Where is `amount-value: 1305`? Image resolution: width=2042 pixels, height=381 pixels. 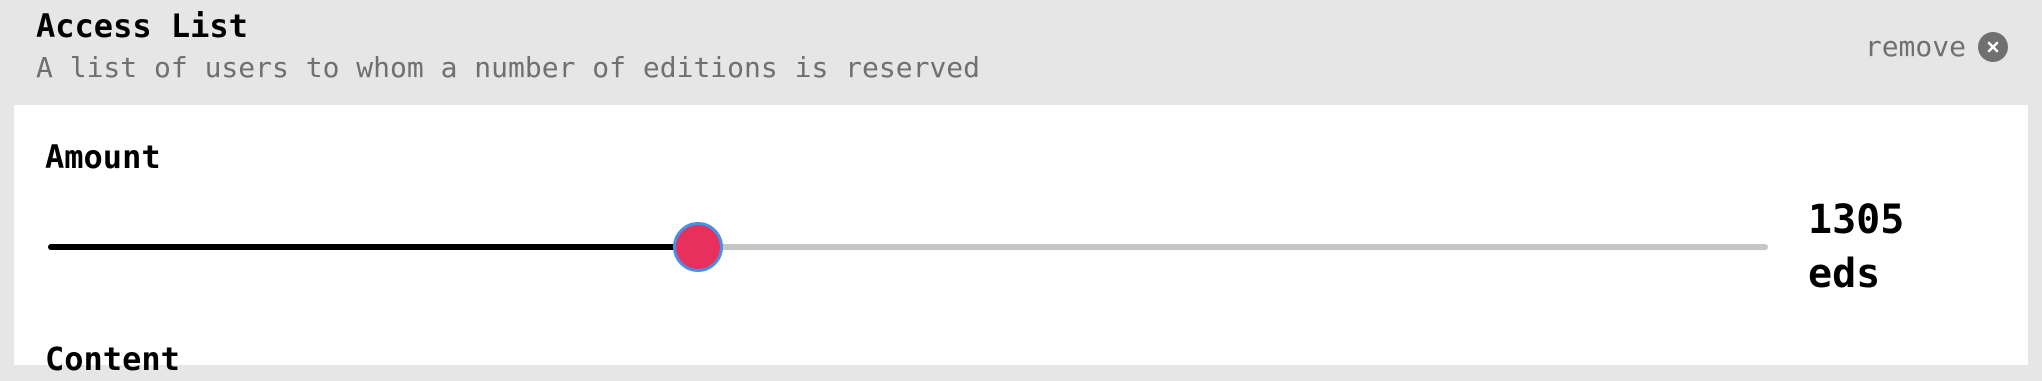 amount-value: 1305 is located at coordinates (1856, 220).